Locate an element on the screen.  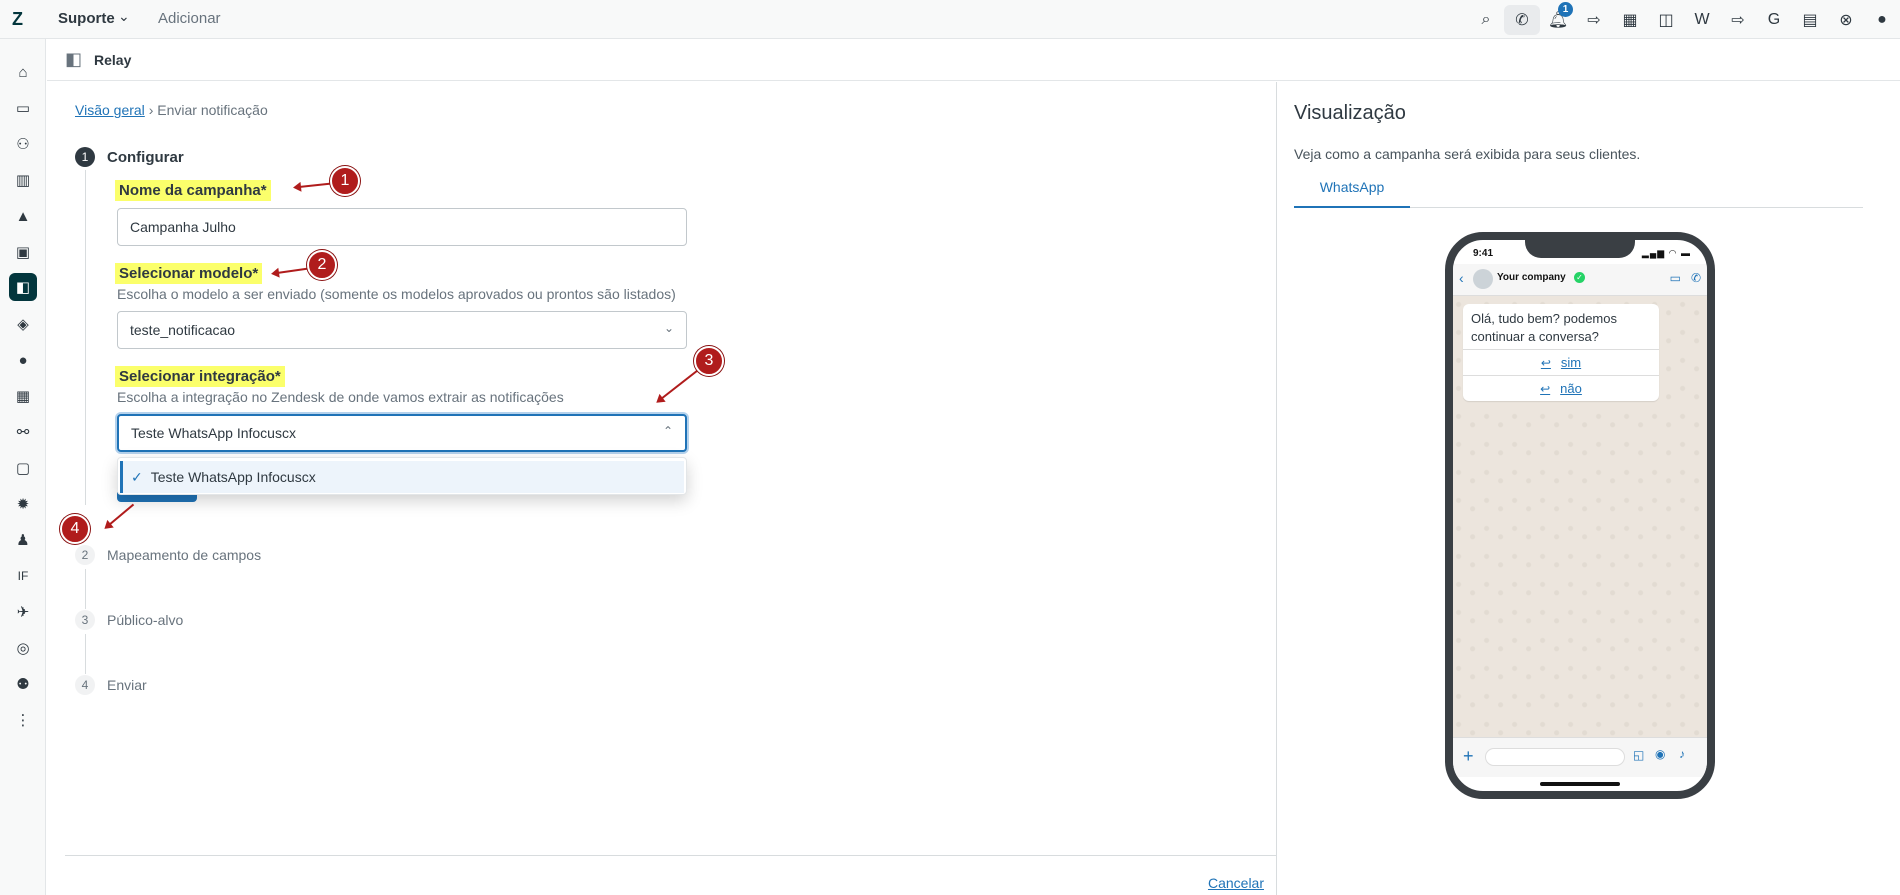
breadcrumb-current: Enviar notificação is located at coordinates (212, 110).